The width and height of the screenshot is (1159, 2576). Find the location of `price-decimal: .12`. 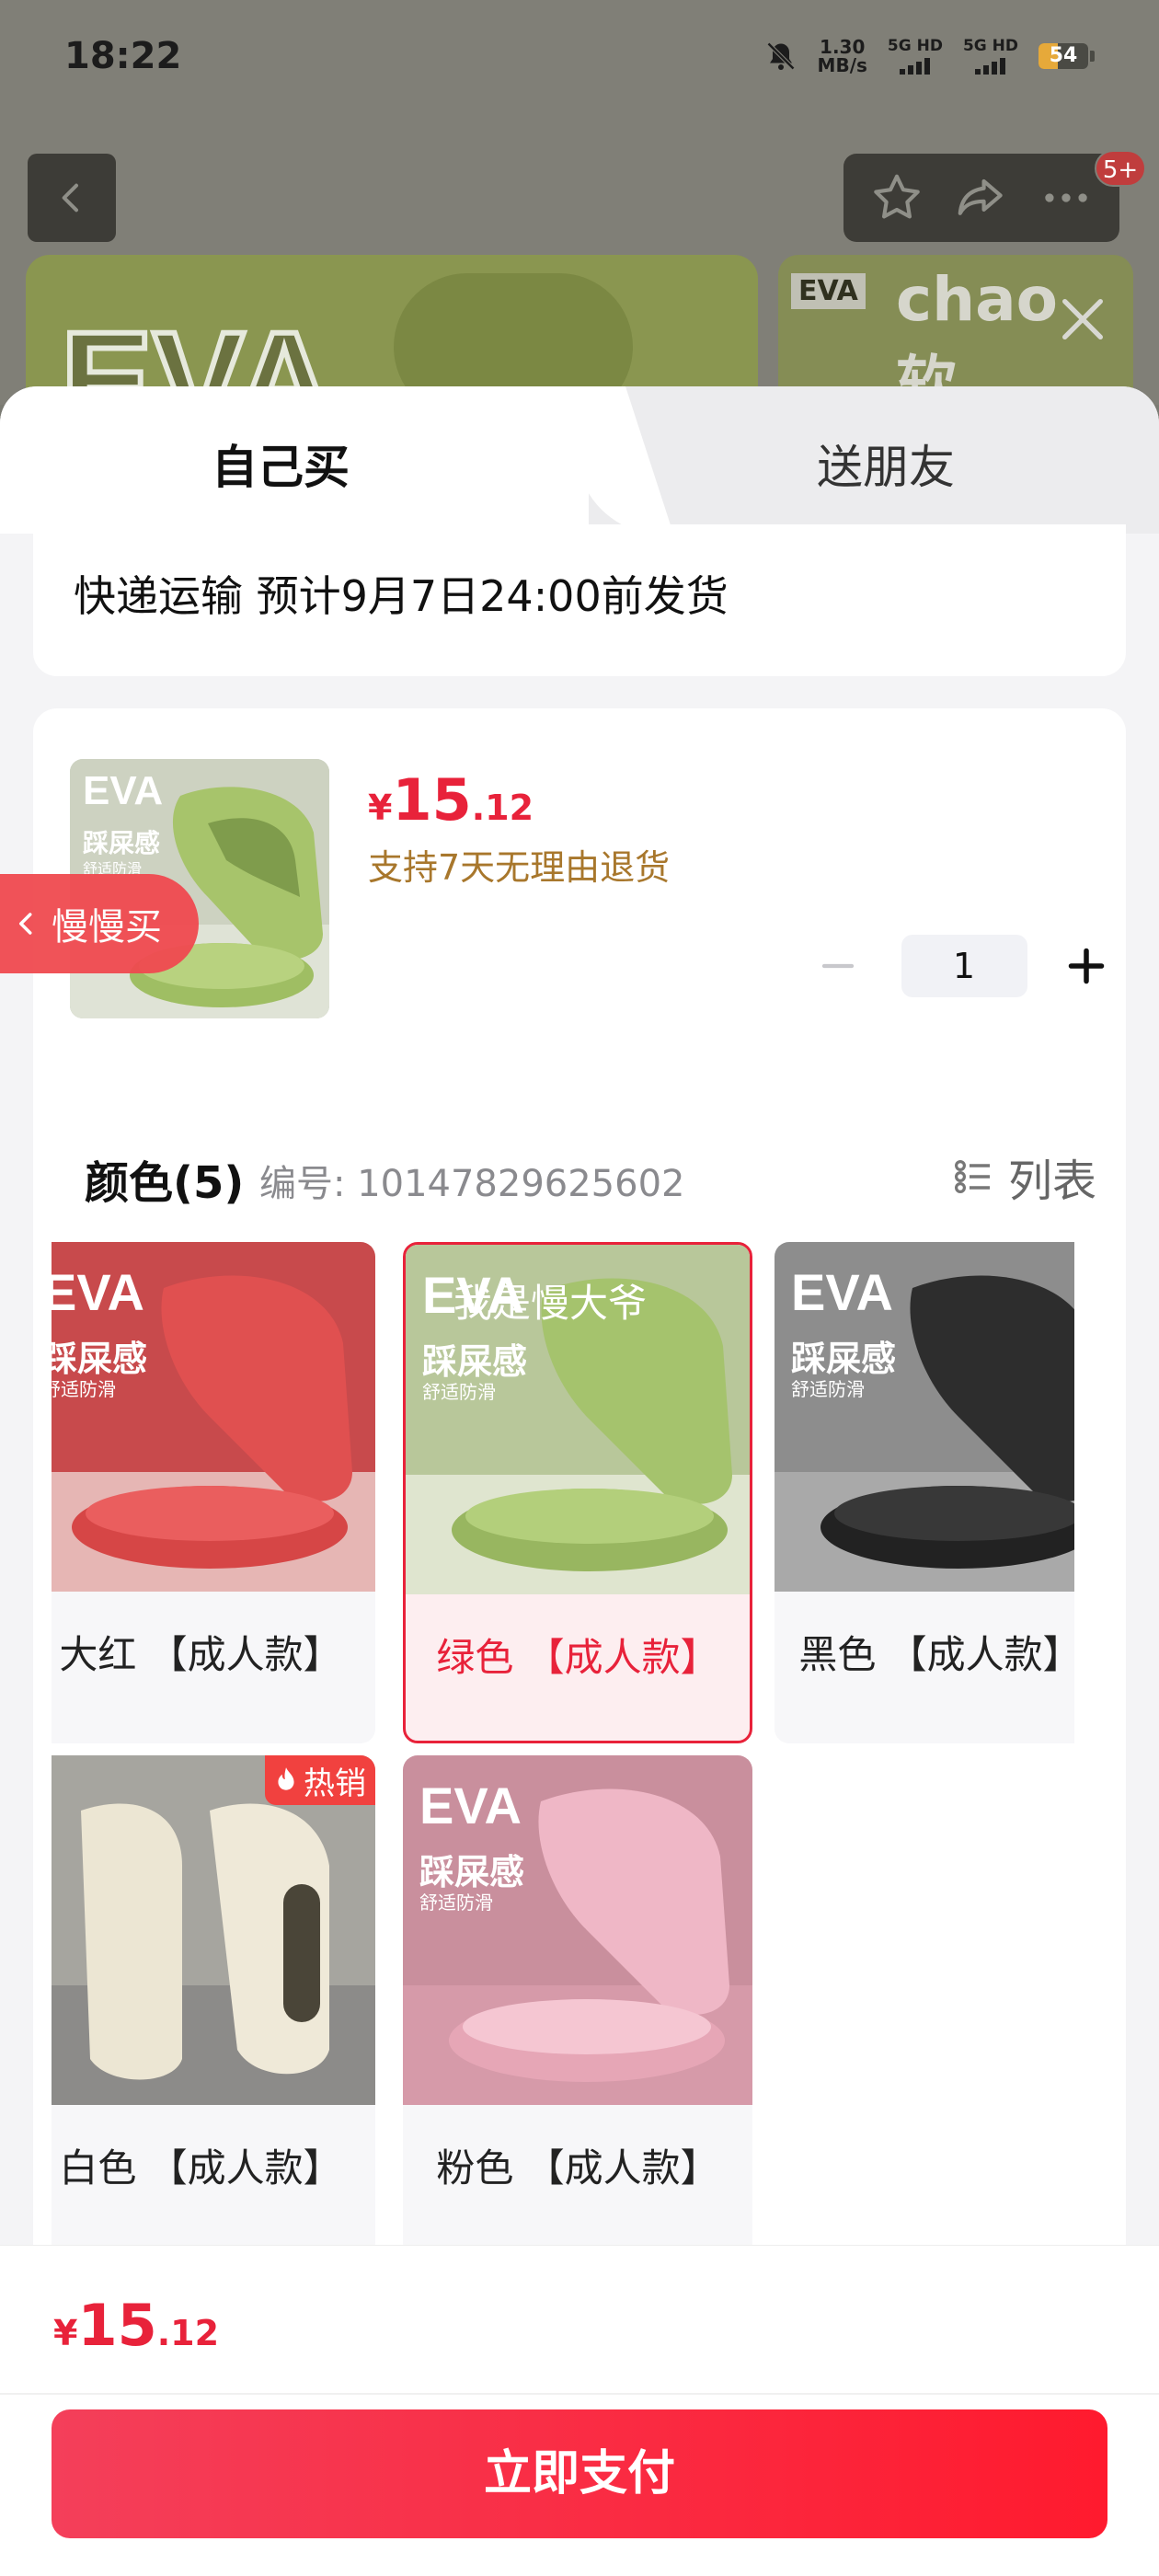

price-decimal: .12 is located at coordinates (502, 808).